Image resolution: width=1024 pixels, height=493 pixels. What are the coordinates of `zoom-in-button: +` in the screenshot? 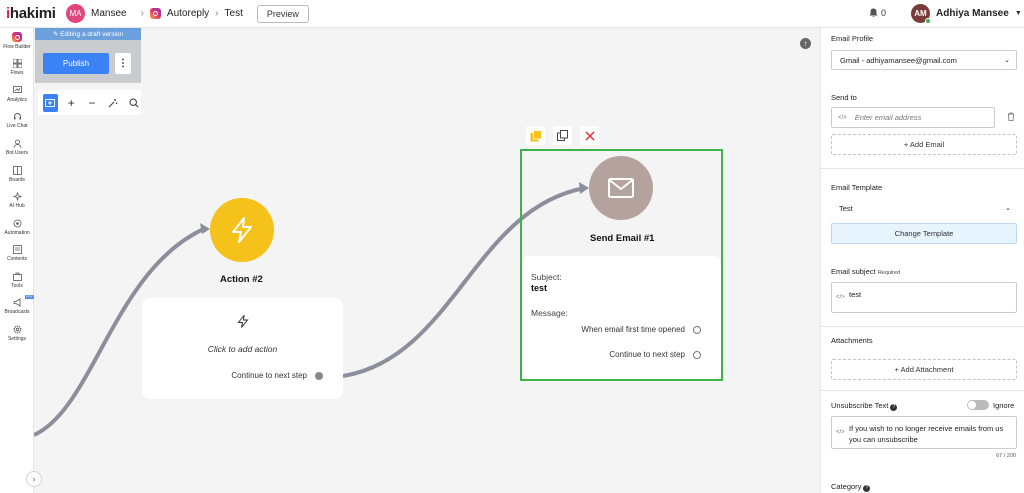 It's located at (71, 103).